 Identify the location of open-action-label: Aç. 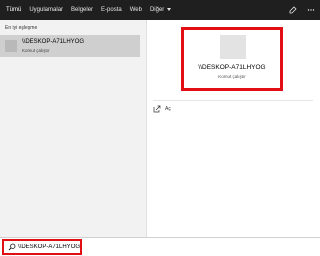
(168, 109).